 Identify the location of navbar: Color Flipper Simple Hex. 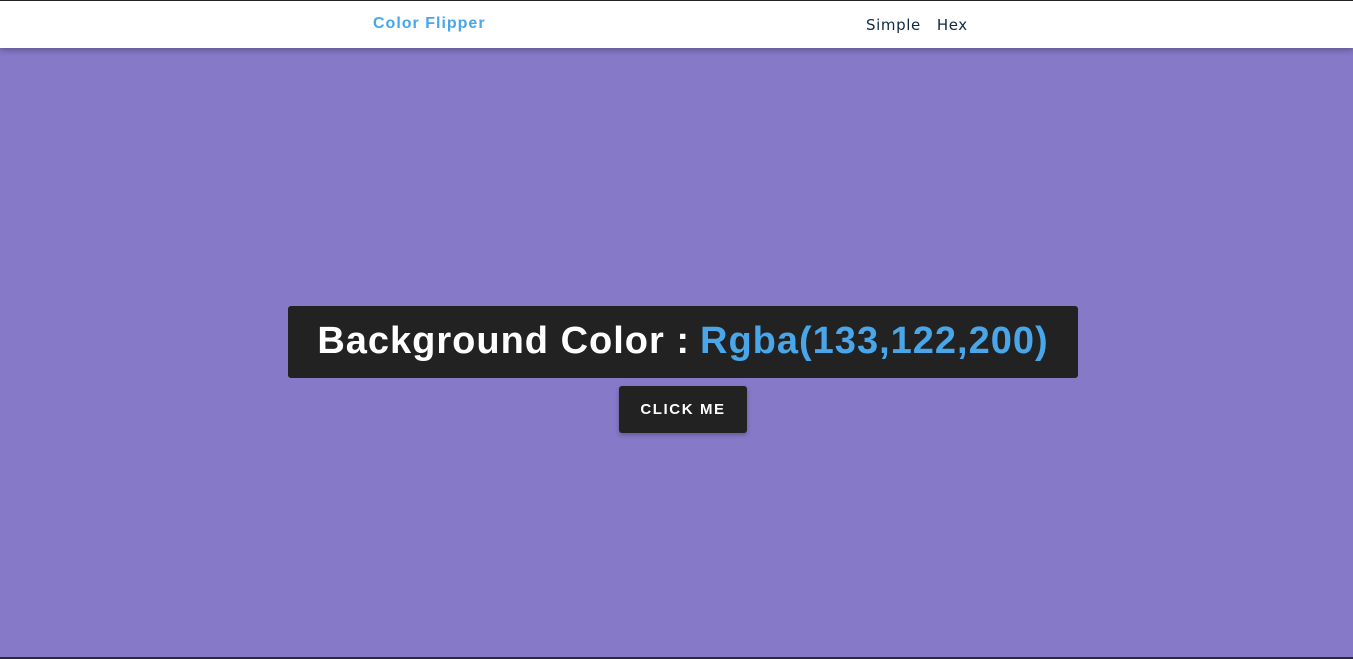
(676, 24).